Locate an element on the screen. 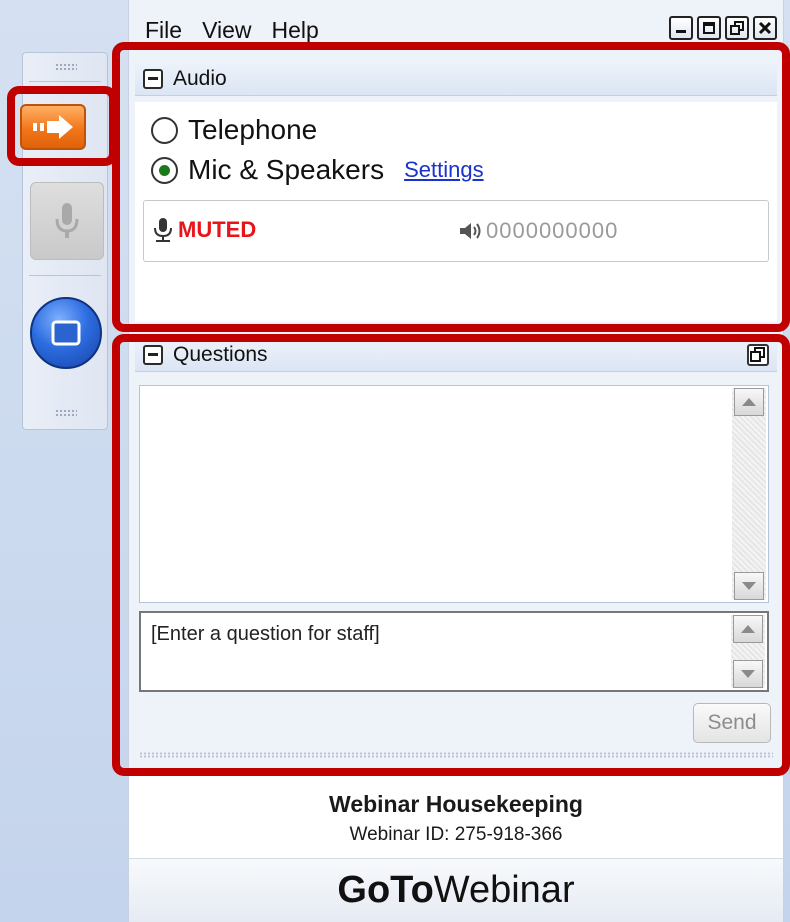 The height and width of the screenshot is (922, 790). screen-share-button is located at coordinates (66, 333).